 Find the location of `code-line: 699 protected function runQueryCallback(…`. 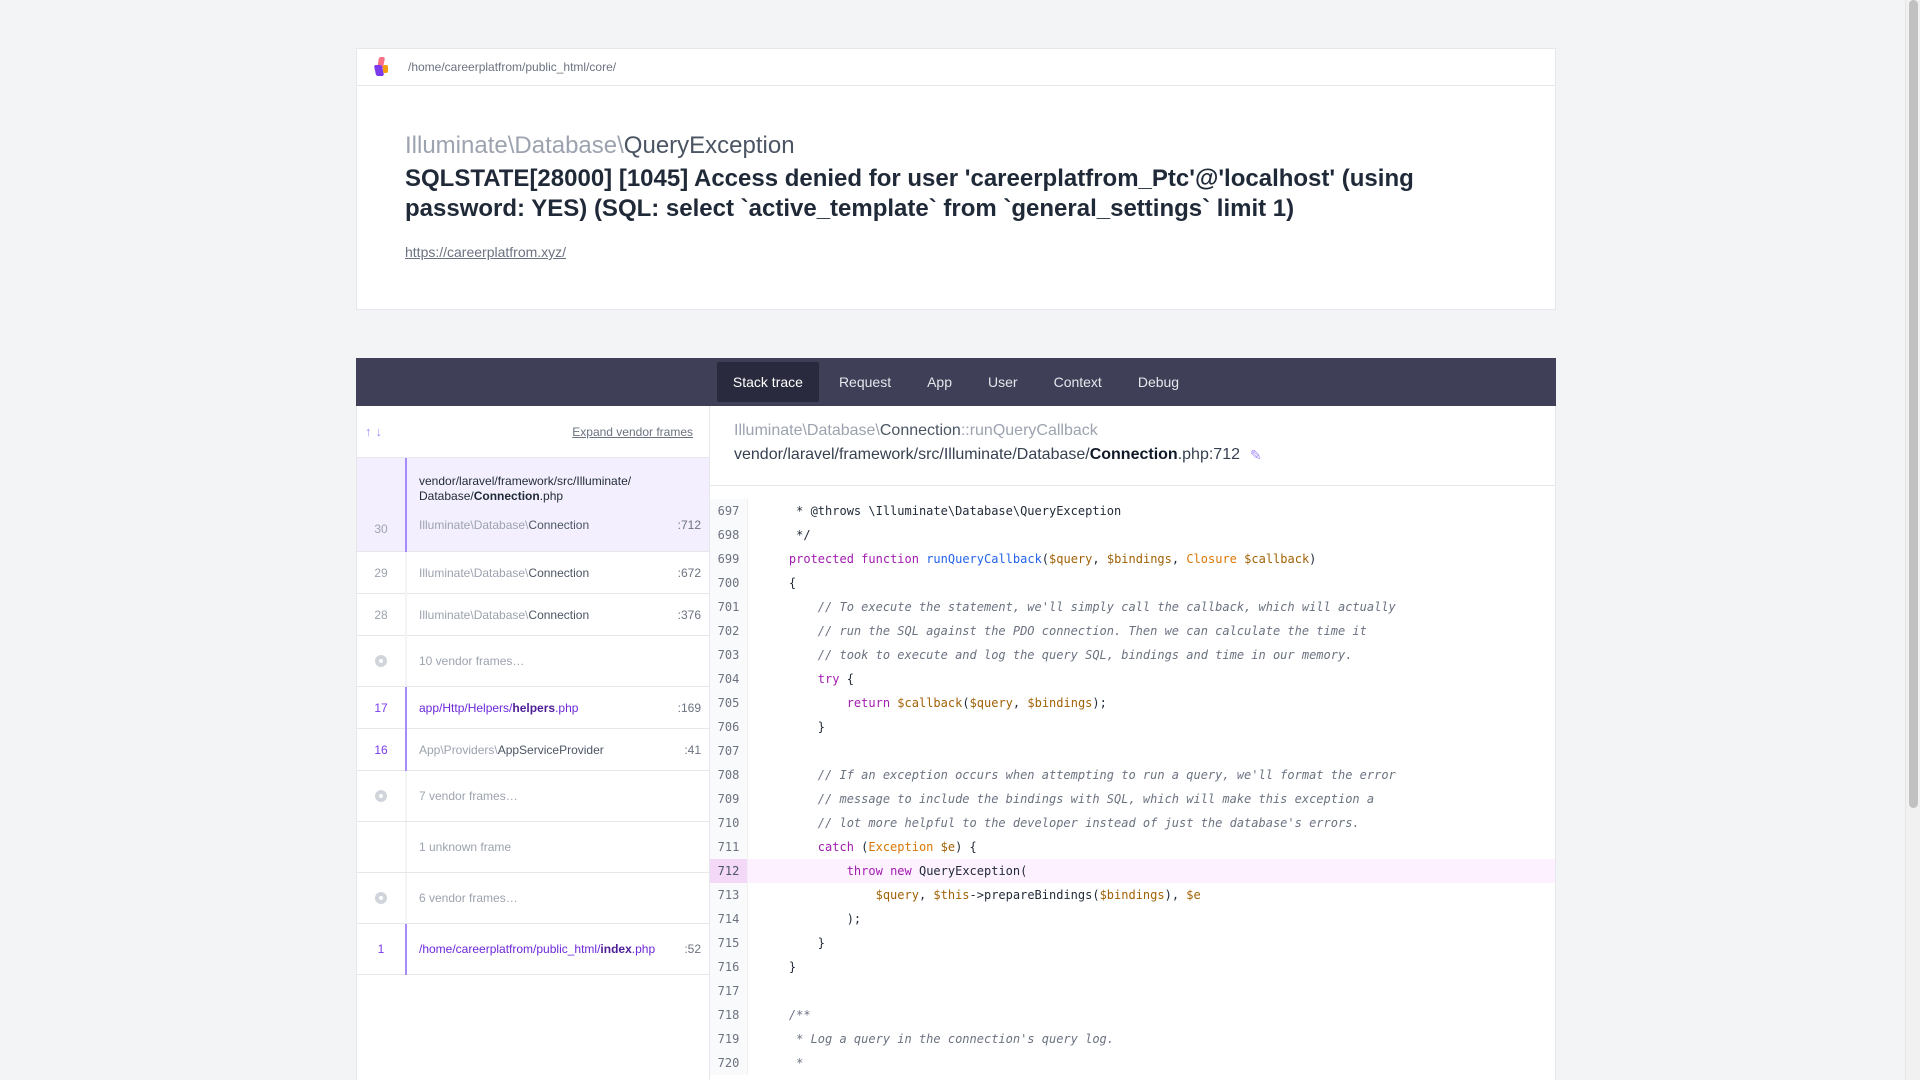

code-line: 699 protected function runQueryCallback(… is located at coordinates (1132, 559).